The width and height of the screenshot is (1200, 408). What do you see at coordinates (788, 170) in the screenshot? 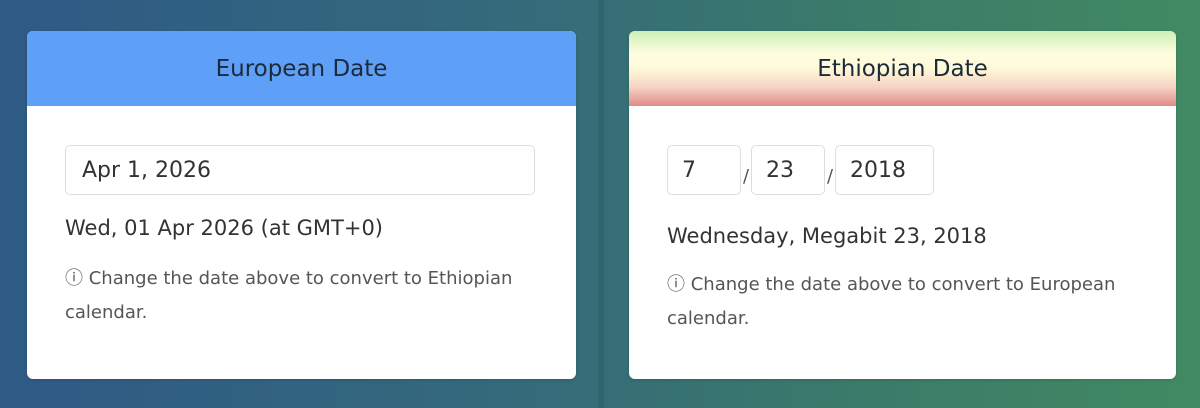
I see `ethiopian-day-input` at bounding box center [788, 170].